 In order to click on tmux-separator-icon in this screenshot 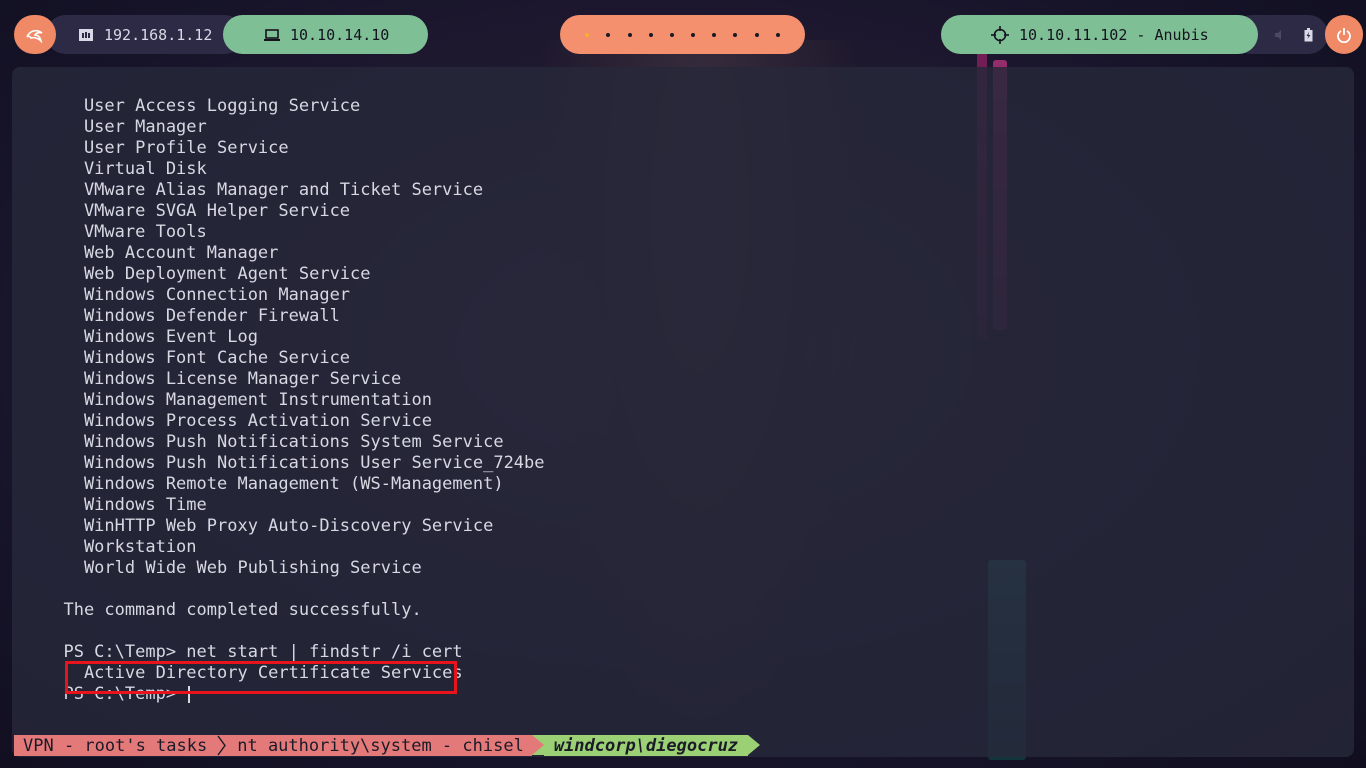, I will do `click(222, 745)`.